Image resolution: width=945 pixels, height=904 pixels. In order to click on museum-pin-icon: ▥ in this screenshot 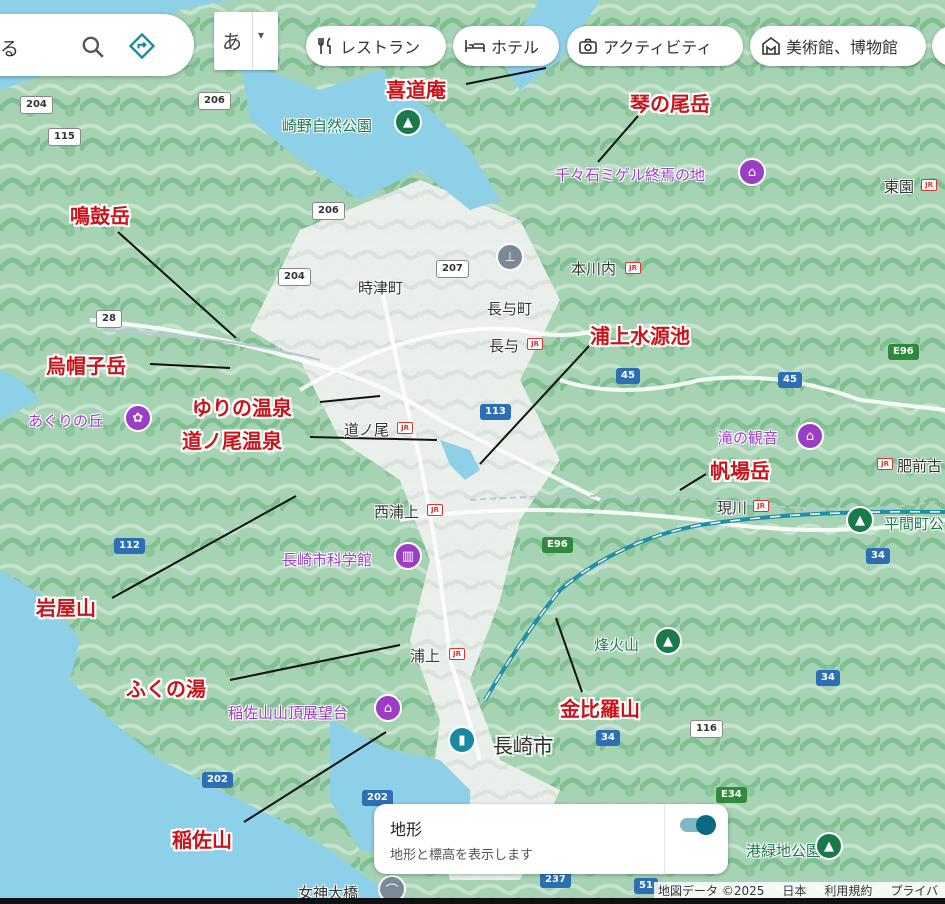, I will do `click(408, 556)`.